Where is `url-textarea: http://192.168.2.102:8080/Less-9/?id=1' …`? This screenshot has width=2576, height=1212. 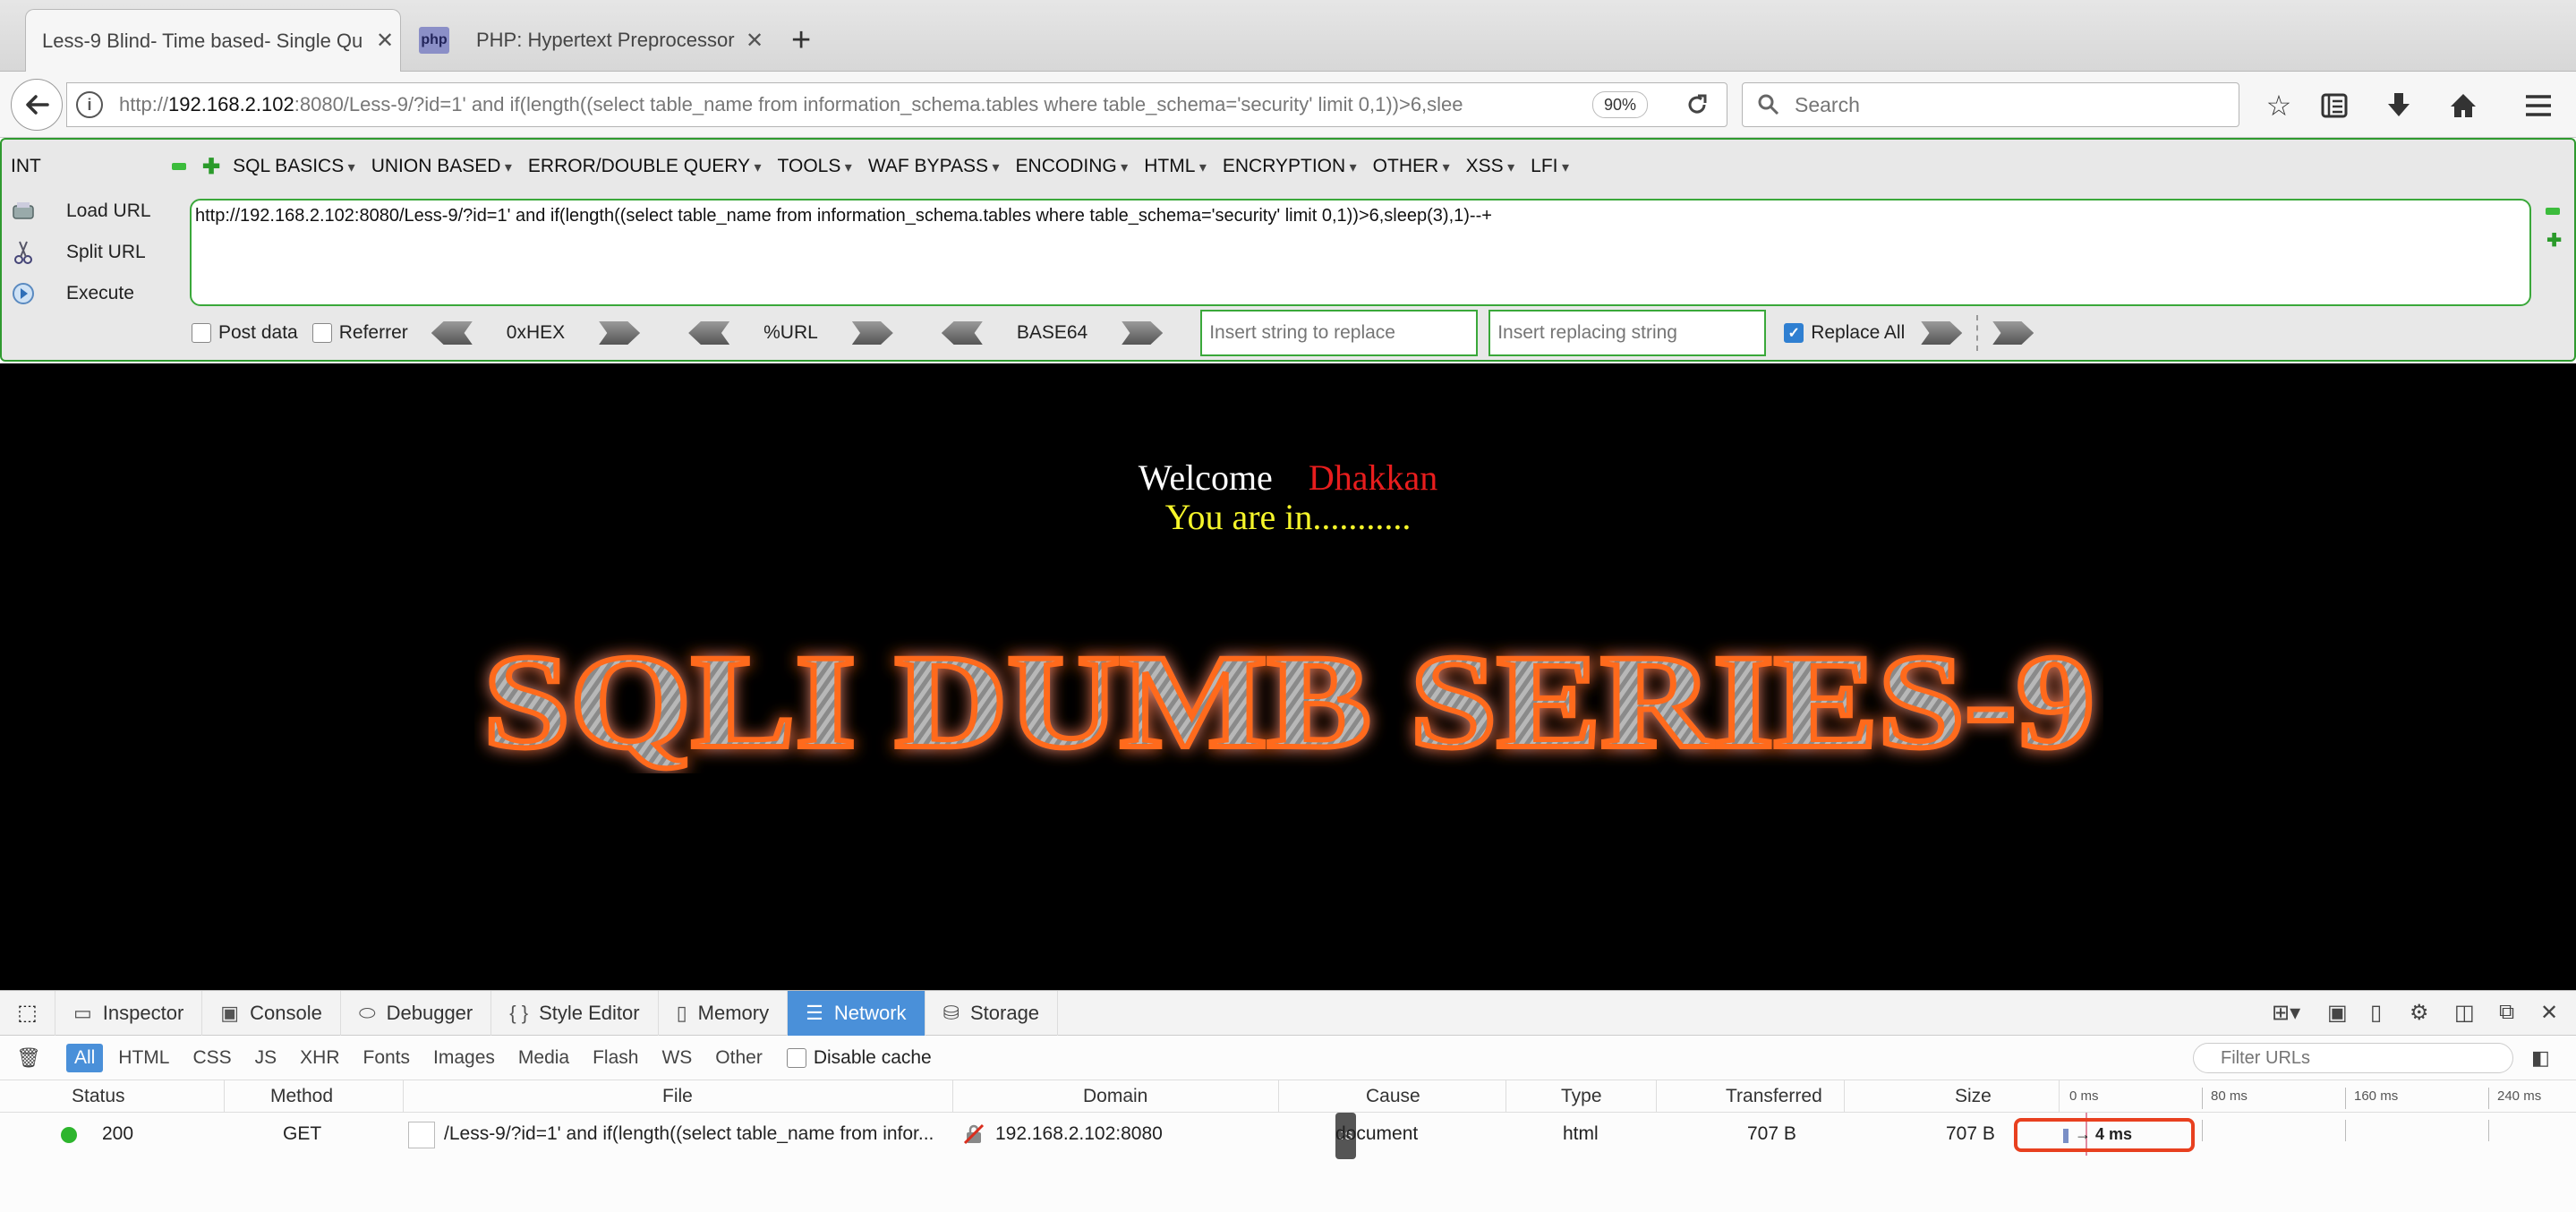
url-textarea: http://192.168.2.102:8080/Less-9/?id=1' … is located at coordinates (1360, 252).